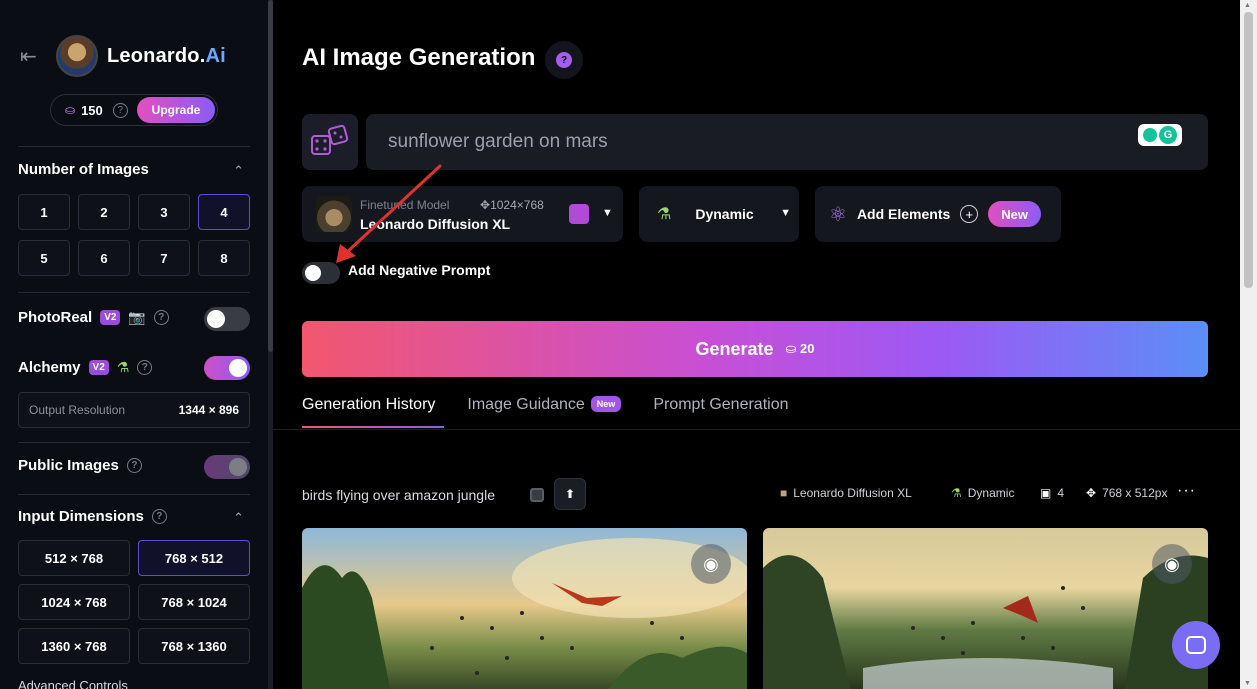  What do you see at coordinates (579, 214) in the screenshot?
I see `model-tag-icon` at bounding box center [579, 214].